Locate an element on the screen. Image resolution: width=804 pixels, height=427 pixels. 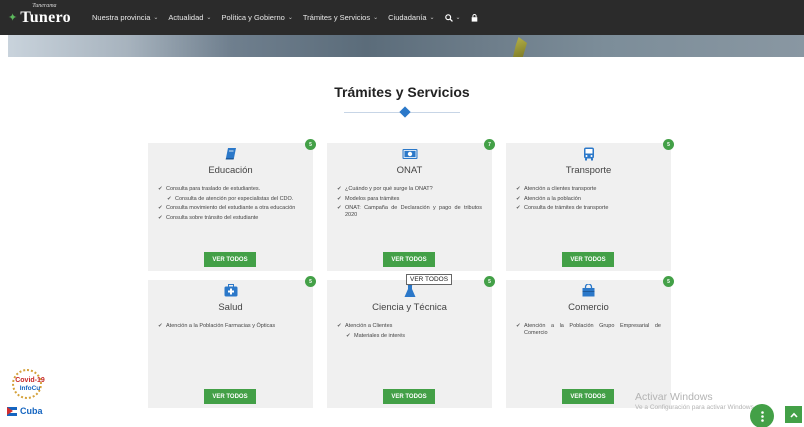
card-link: Modelos para trámites is located at coordinates (409, 199).